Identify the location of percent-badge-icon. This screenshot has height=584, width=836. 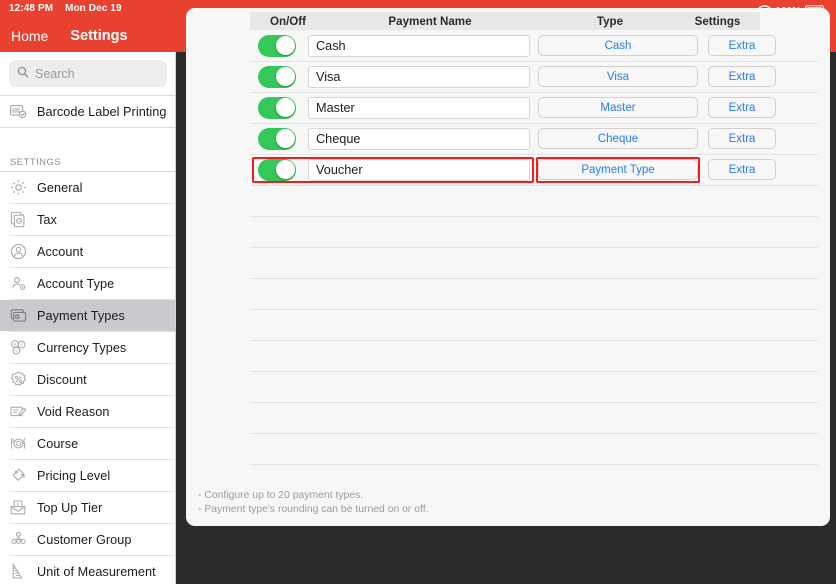
(18, 379).